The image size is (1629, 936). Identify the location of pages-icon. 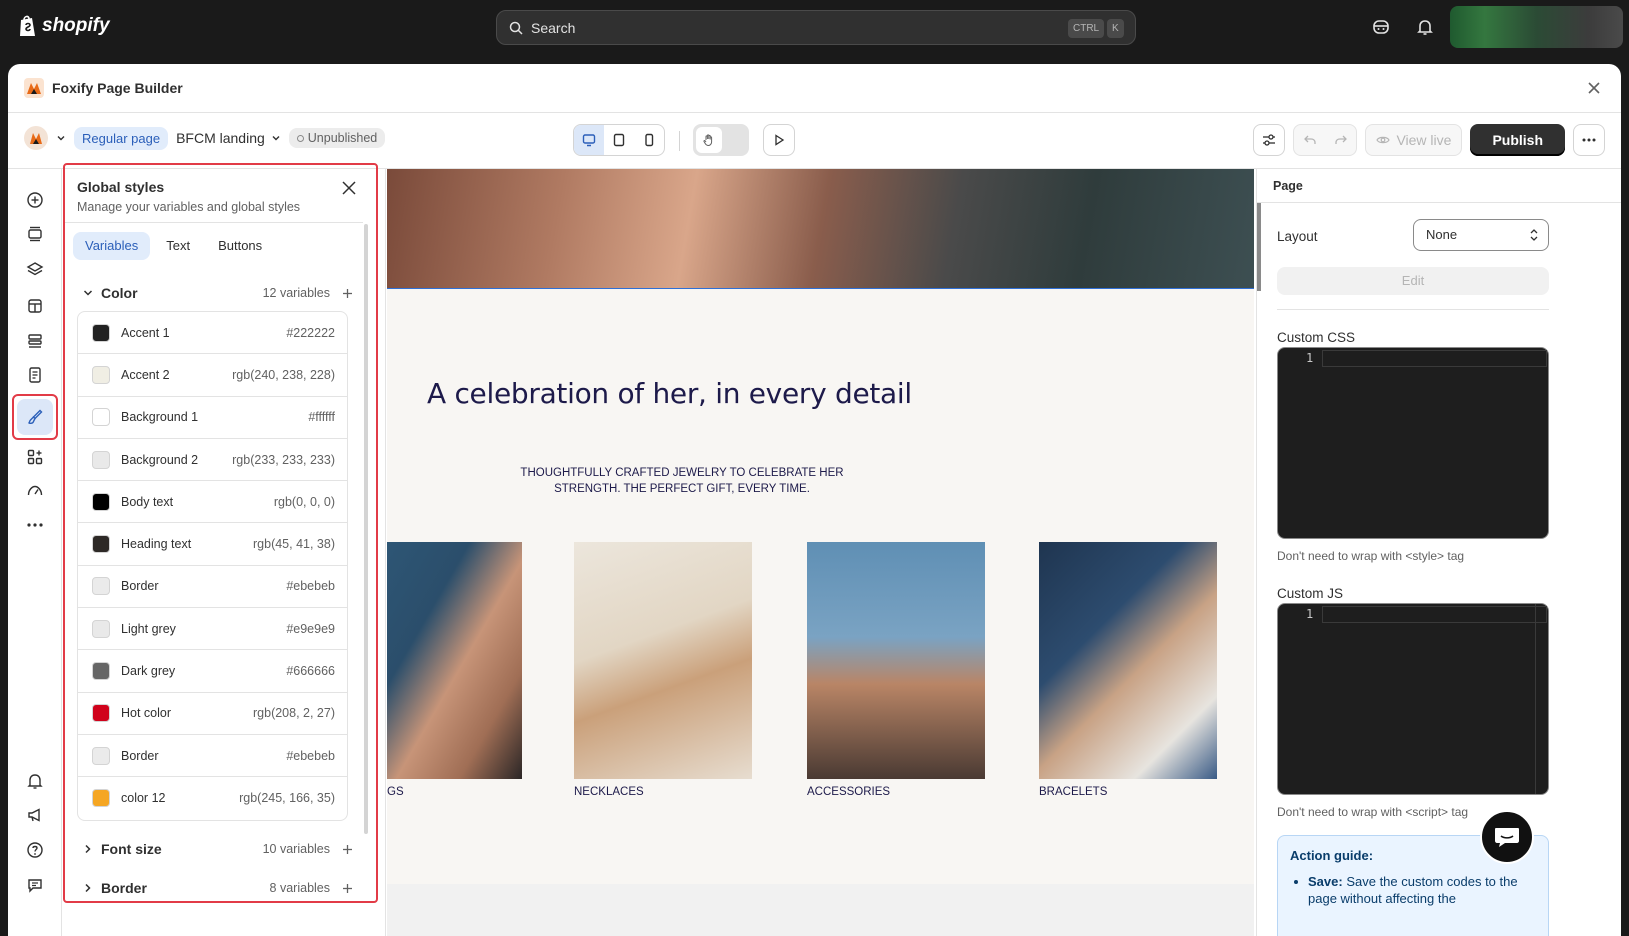
(35, 375).